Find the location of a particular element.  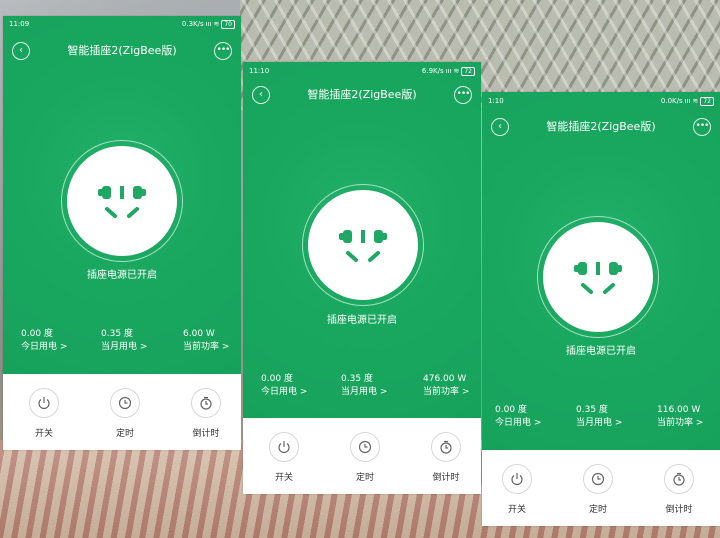

stat-power: 6.00 W 当前功率 > is located at coordinates (212, 341).